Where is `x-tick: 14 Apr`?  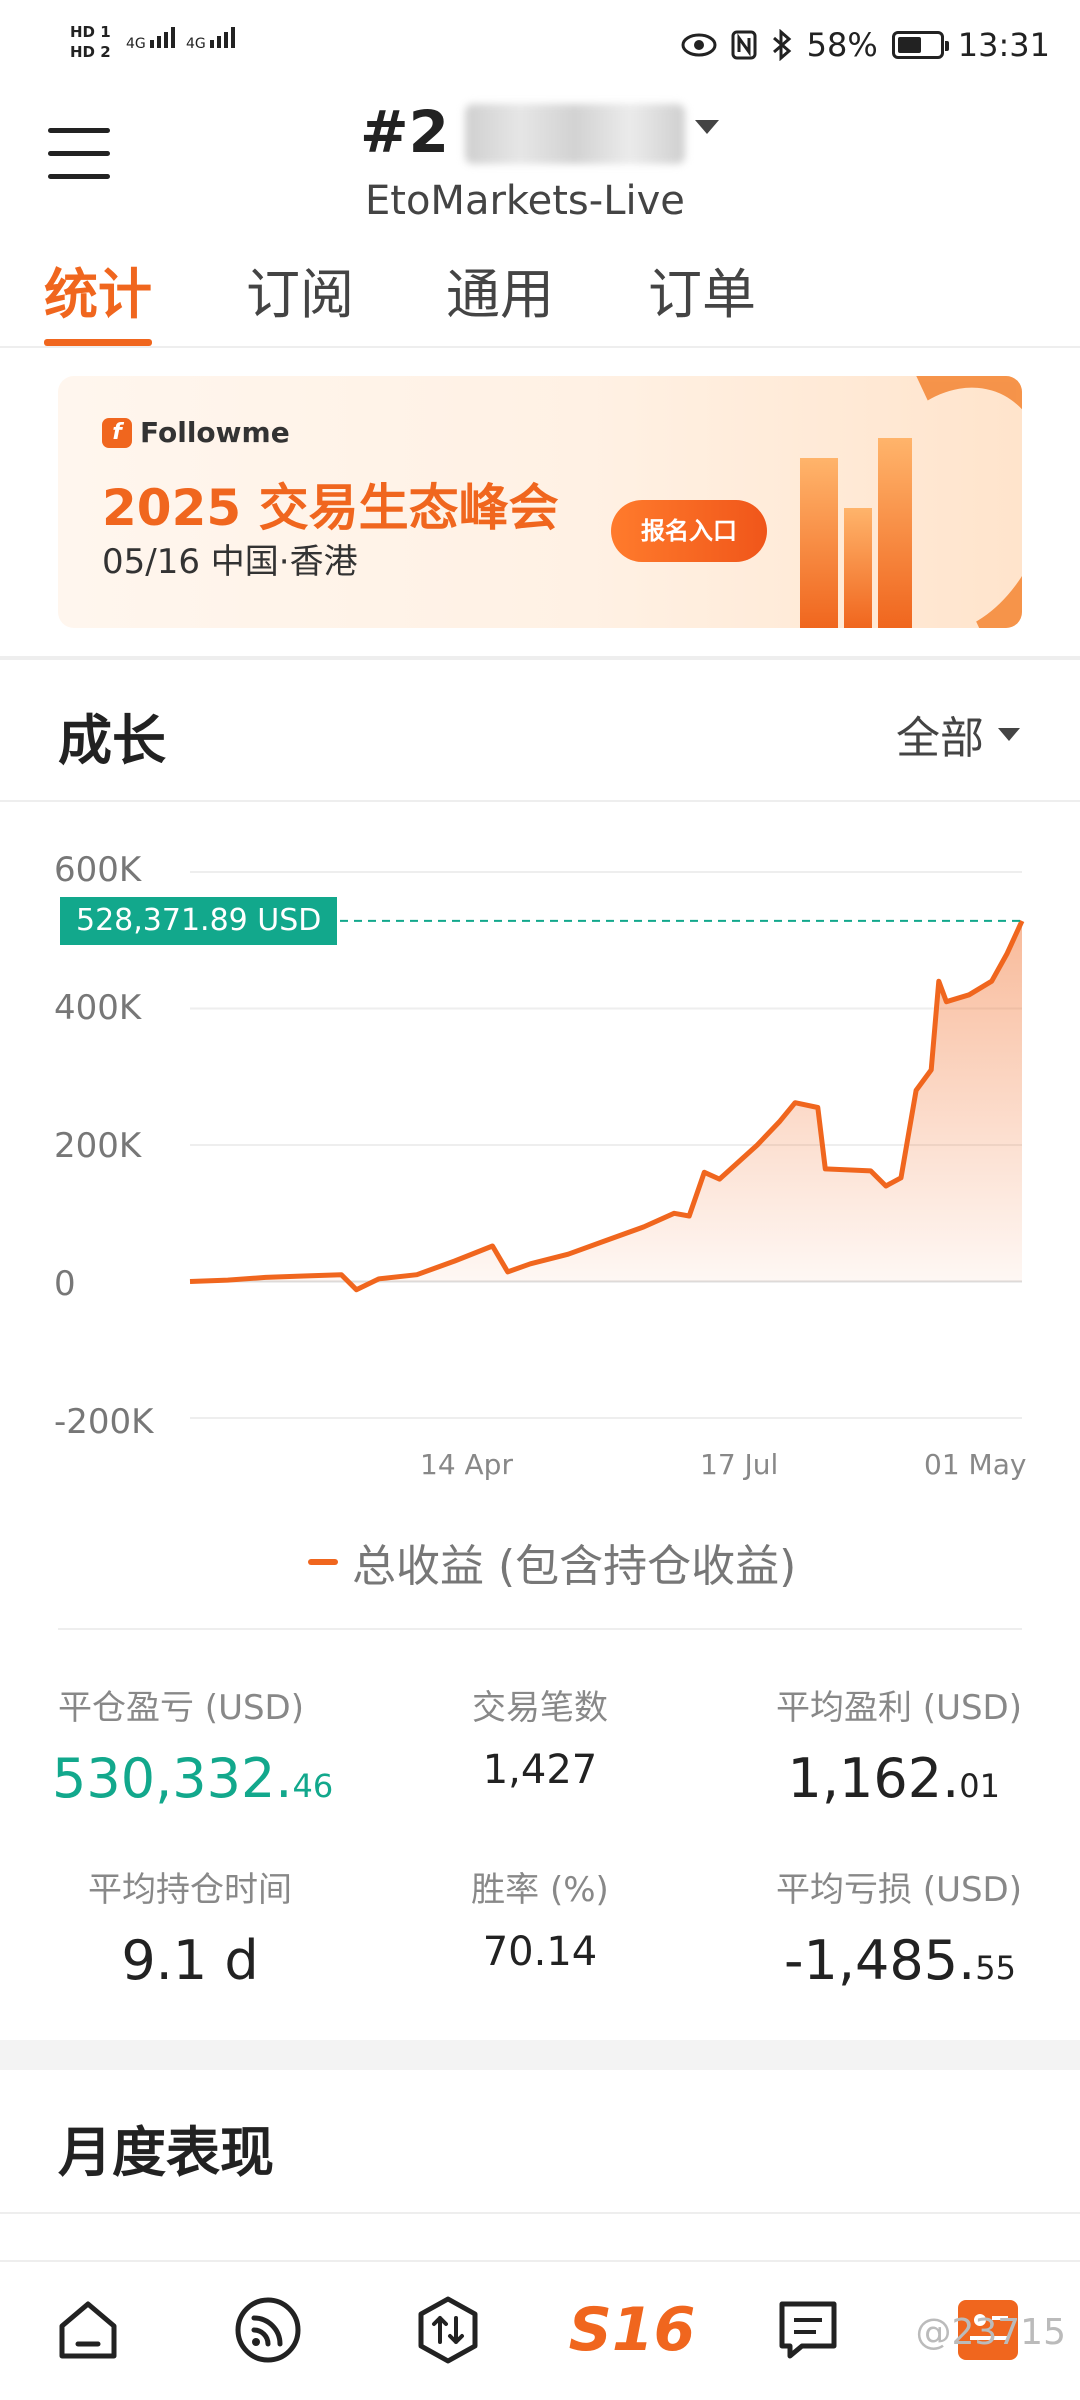
x-tick: 14 Apr is located at coordinates (466, 1464).